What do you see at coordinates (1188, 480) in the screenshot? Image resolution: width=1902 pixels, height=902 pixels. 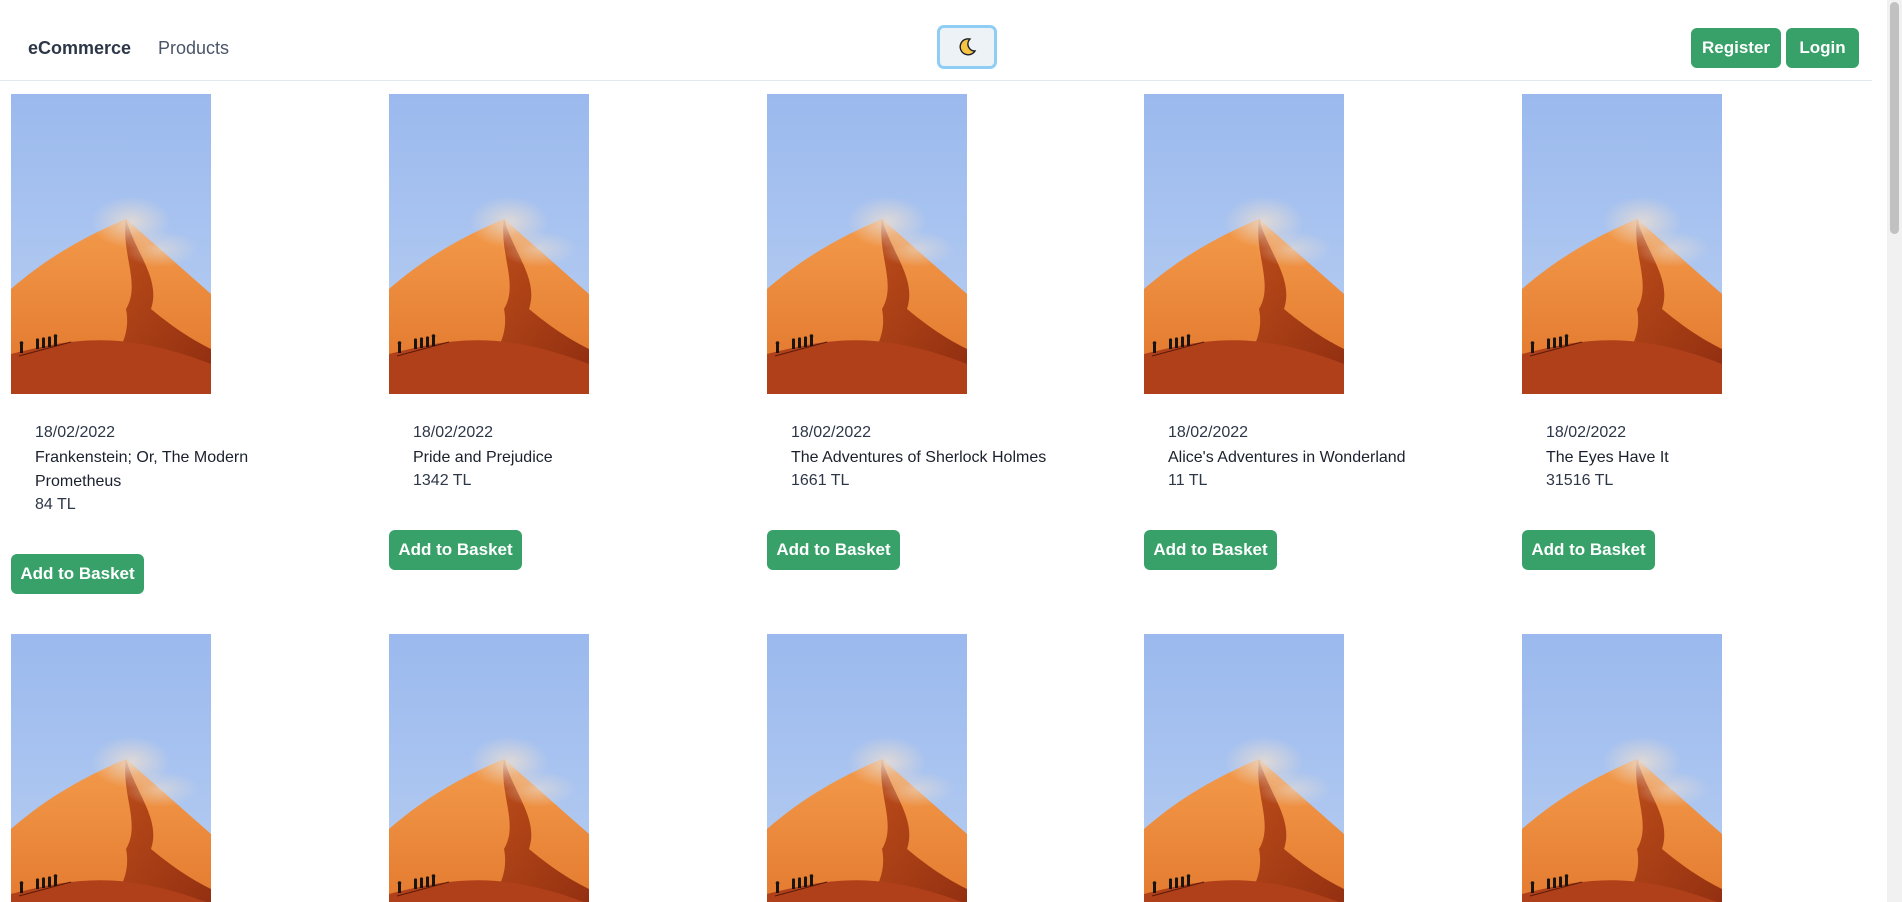 I see `product-price: 11 TL` at bounding box center [1188, 480].